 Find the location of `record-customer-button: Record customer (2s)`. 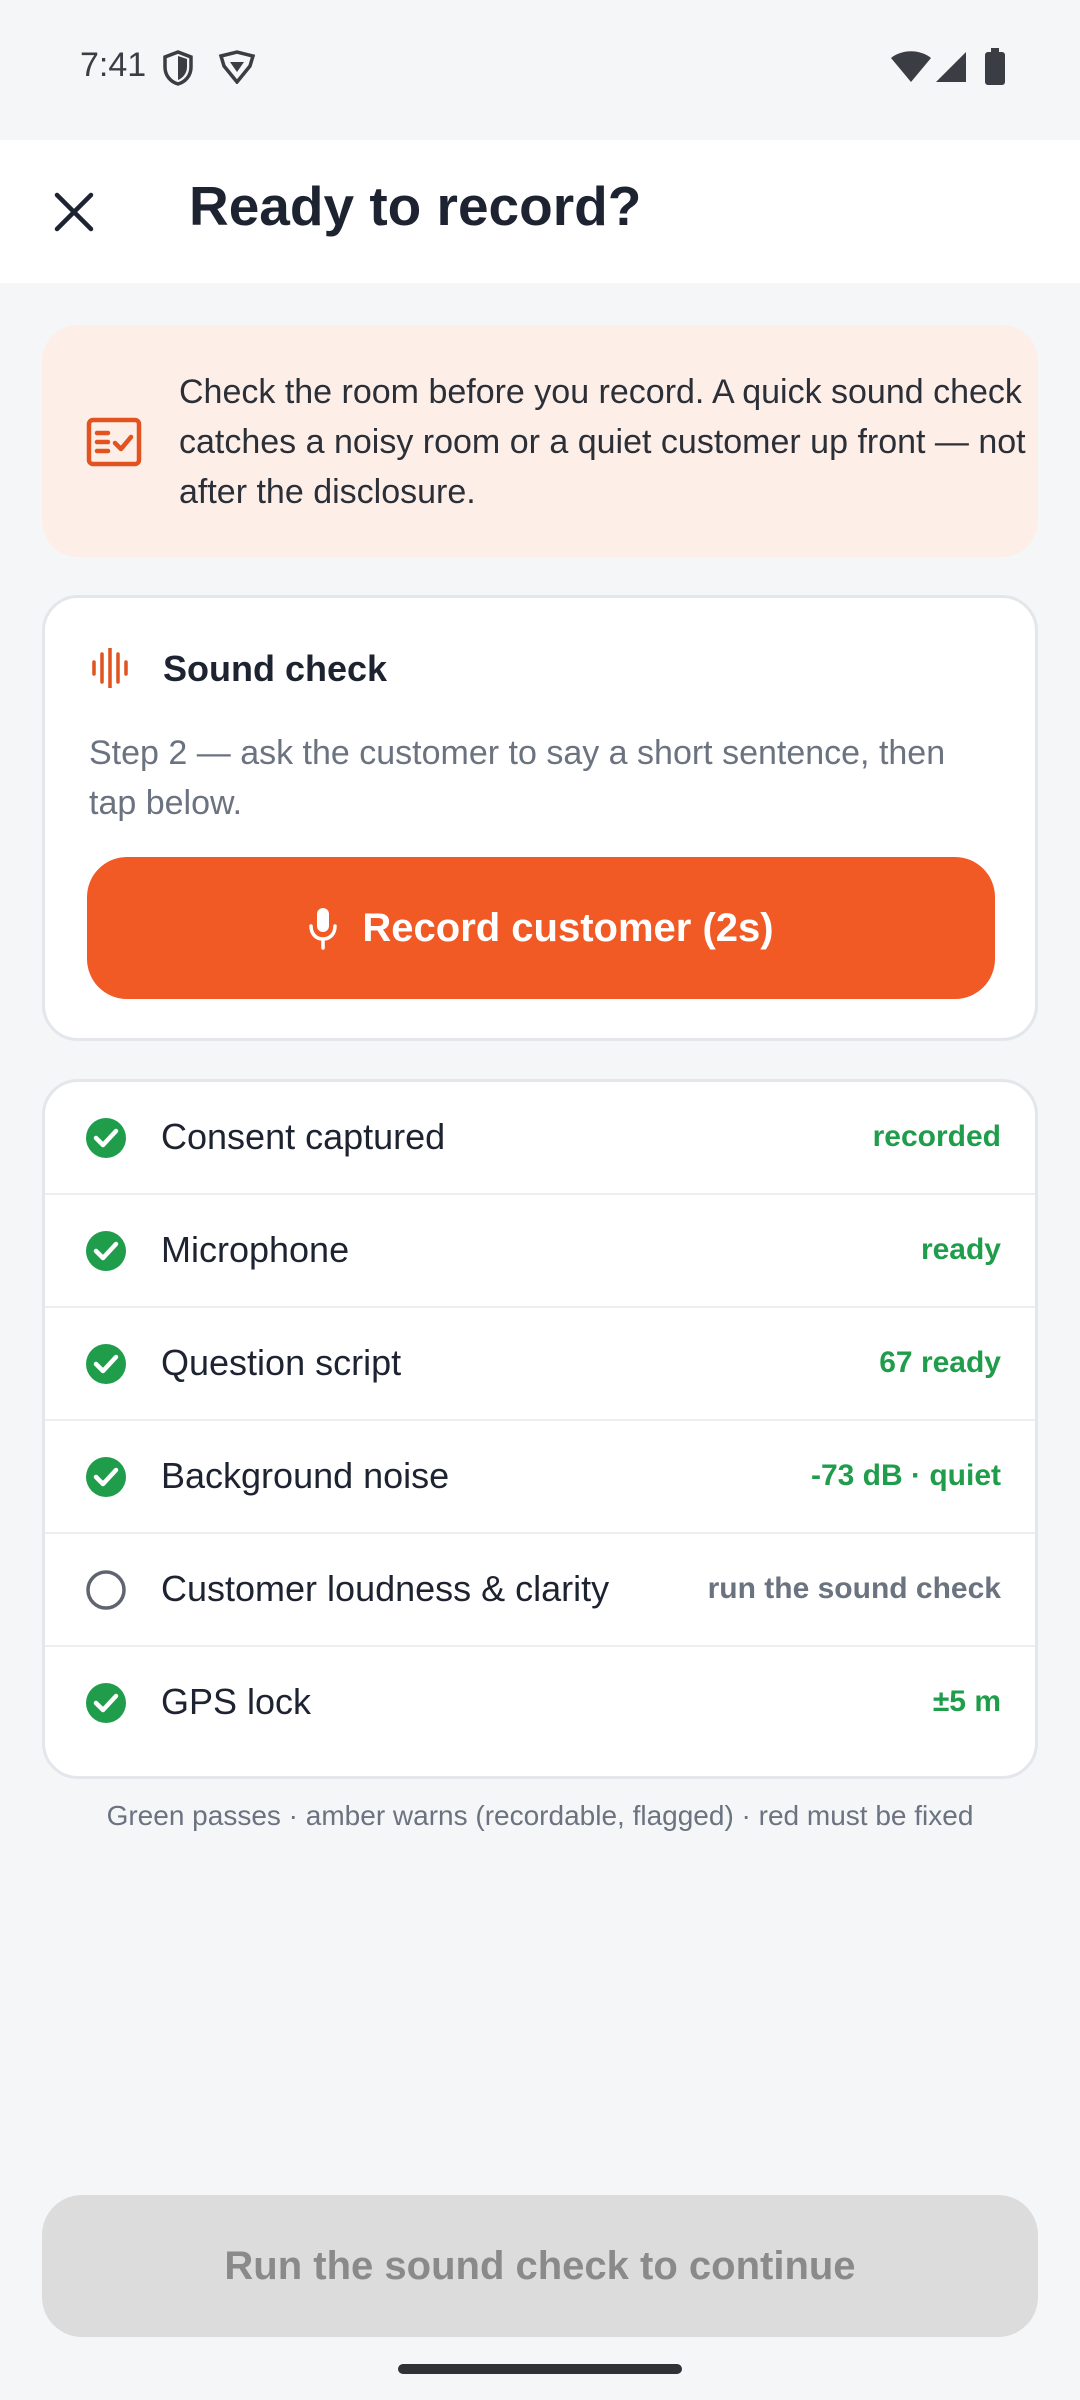

record-customer-button: Record customer (2s) is located at coordinates (541, 928).